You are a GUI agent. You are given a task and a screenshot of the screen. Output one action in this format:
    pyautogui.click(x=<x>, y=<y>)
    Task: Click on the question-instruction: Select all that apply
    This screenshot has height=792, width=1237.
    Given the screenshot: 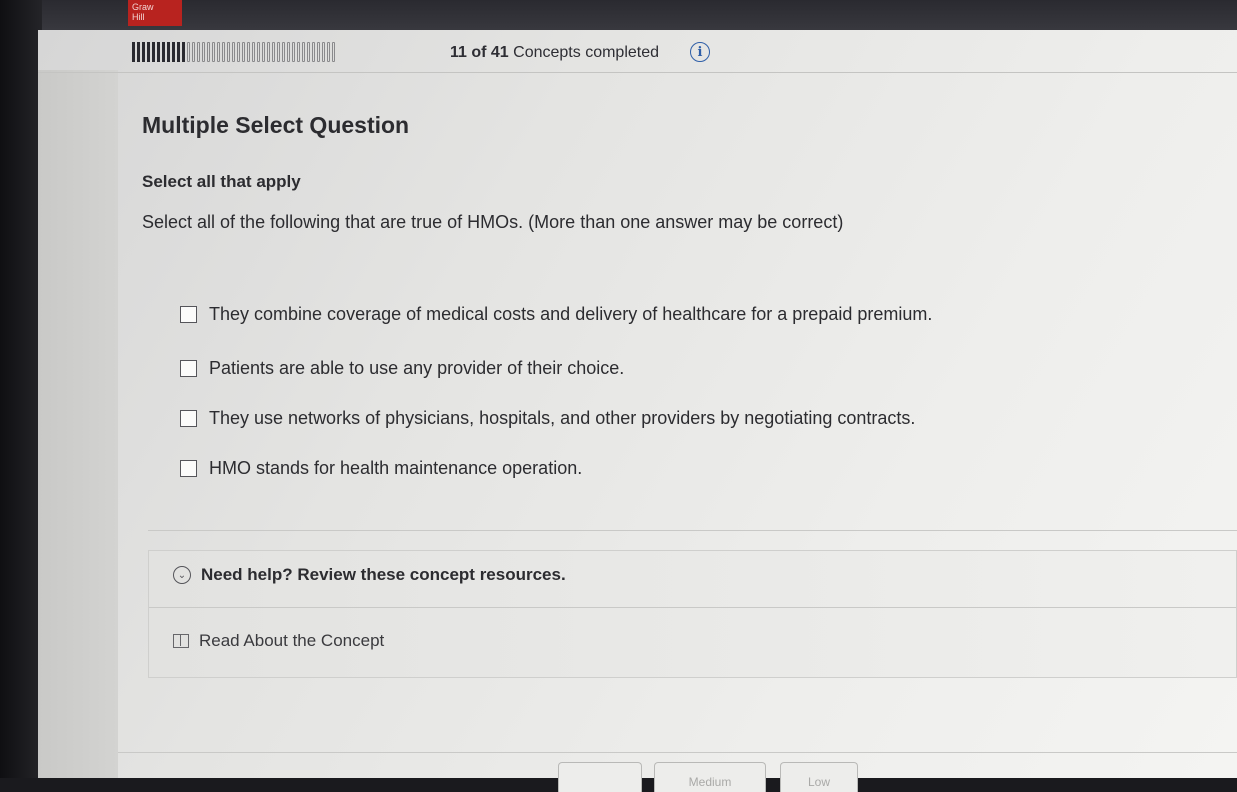 What is the action you would take?
    pyautogui.click(x=221, y=181)
    